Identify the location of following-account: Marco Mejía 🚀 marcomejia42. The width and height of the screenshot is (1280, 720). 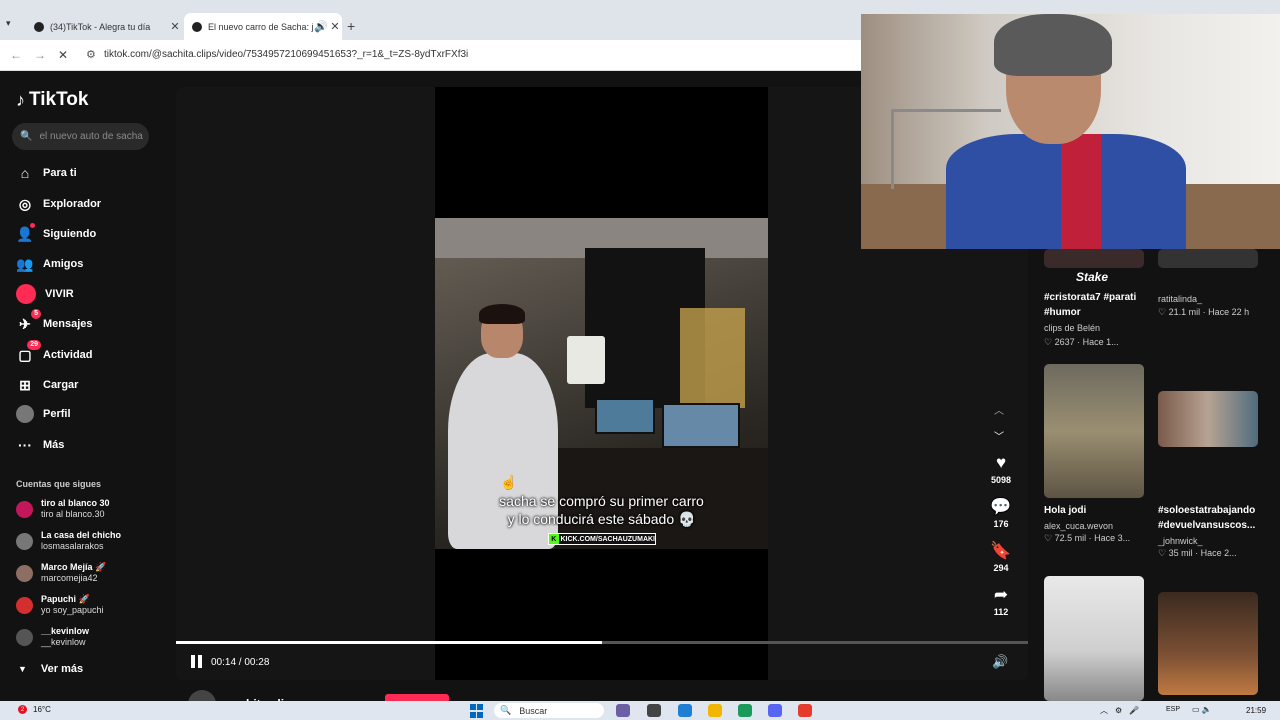
(61, 573).